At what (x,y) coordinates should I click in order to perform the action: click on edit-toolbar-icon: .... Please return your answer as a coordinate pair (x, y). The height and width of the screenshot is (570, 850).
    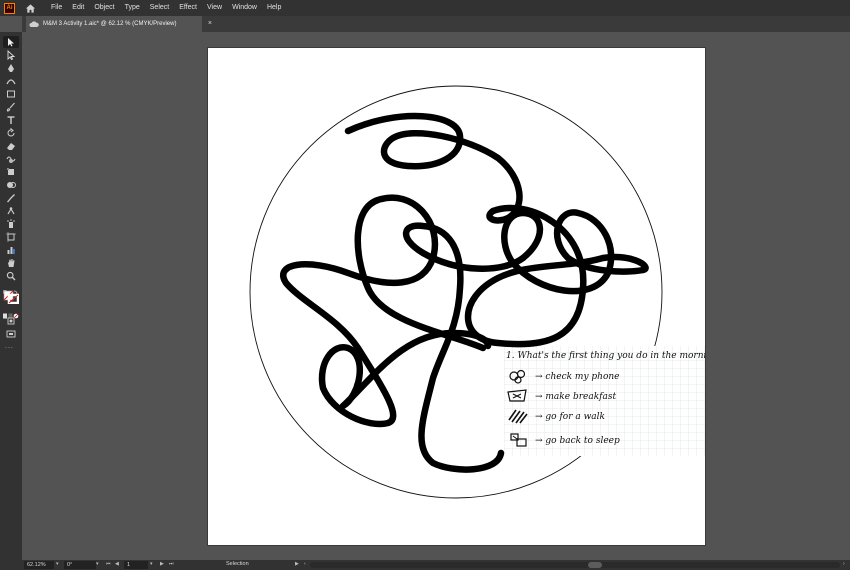
    Looking at the image, I should click on (9, 346).